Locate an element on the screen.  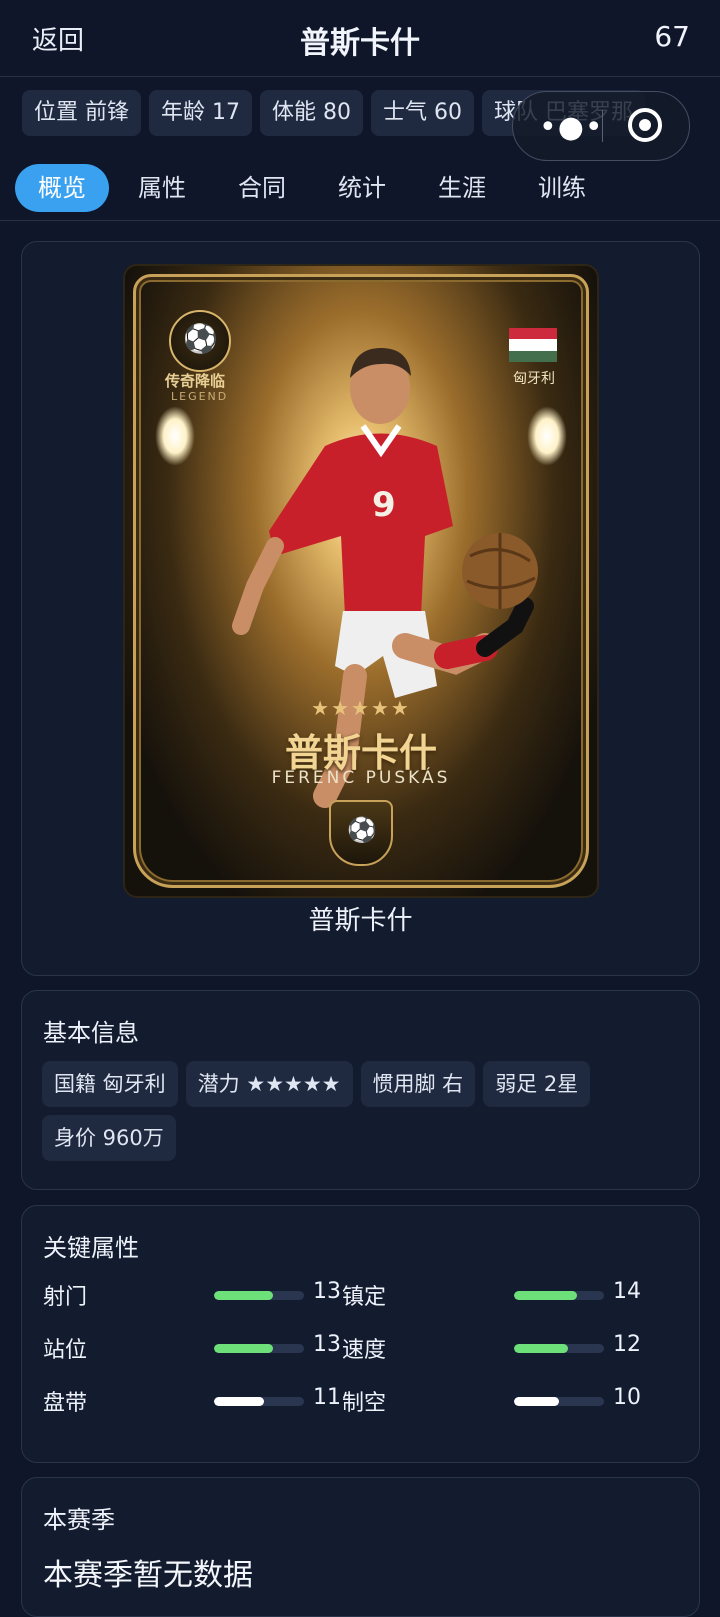
capsule-divider is located at coordinates (602, 126).